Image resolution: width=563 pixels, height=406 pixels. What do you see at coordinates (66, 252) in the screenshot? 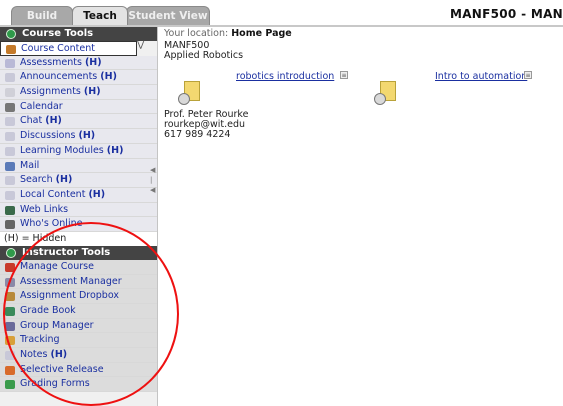
I see `instructor-tools-title: Instructor Tools` at bounding box center [66, 252].